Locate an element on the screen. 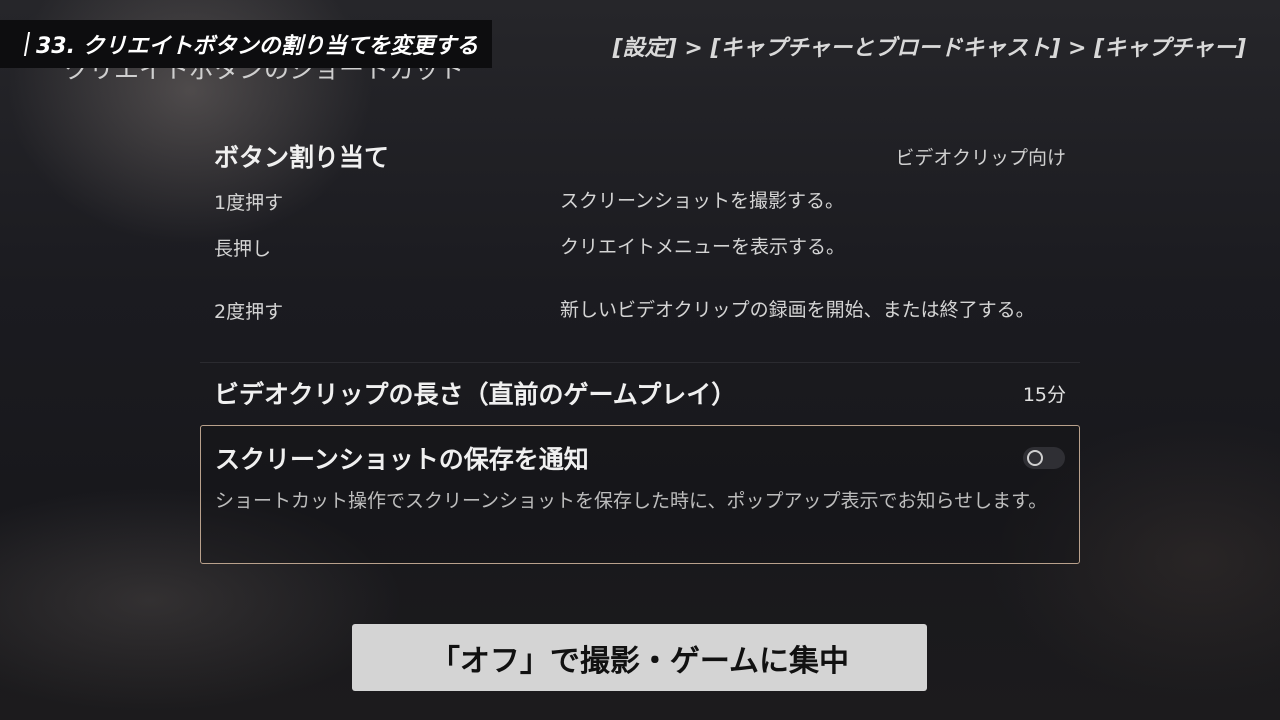 This screenshot has height=720, width=1280. assignment-row-press-once: 1度押す スクリーンショットを撮影する。 is located at coordinates (640, 201).